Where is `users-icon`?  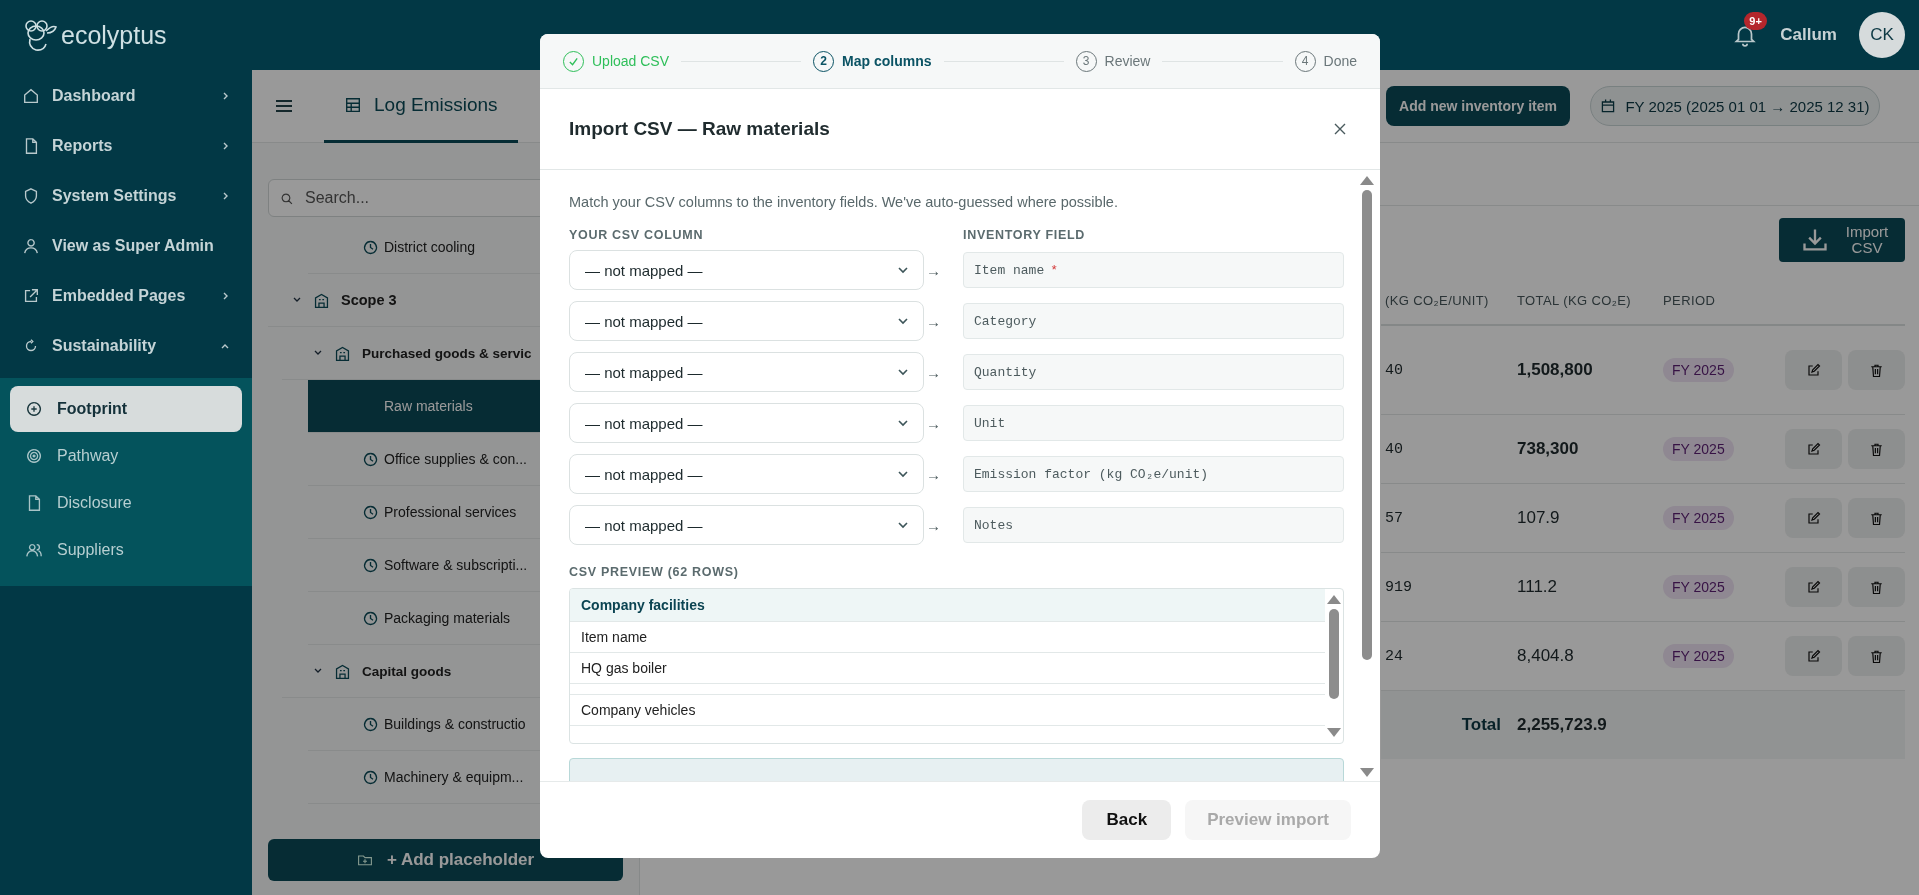 users-icon is located at coordinates (34, 550).